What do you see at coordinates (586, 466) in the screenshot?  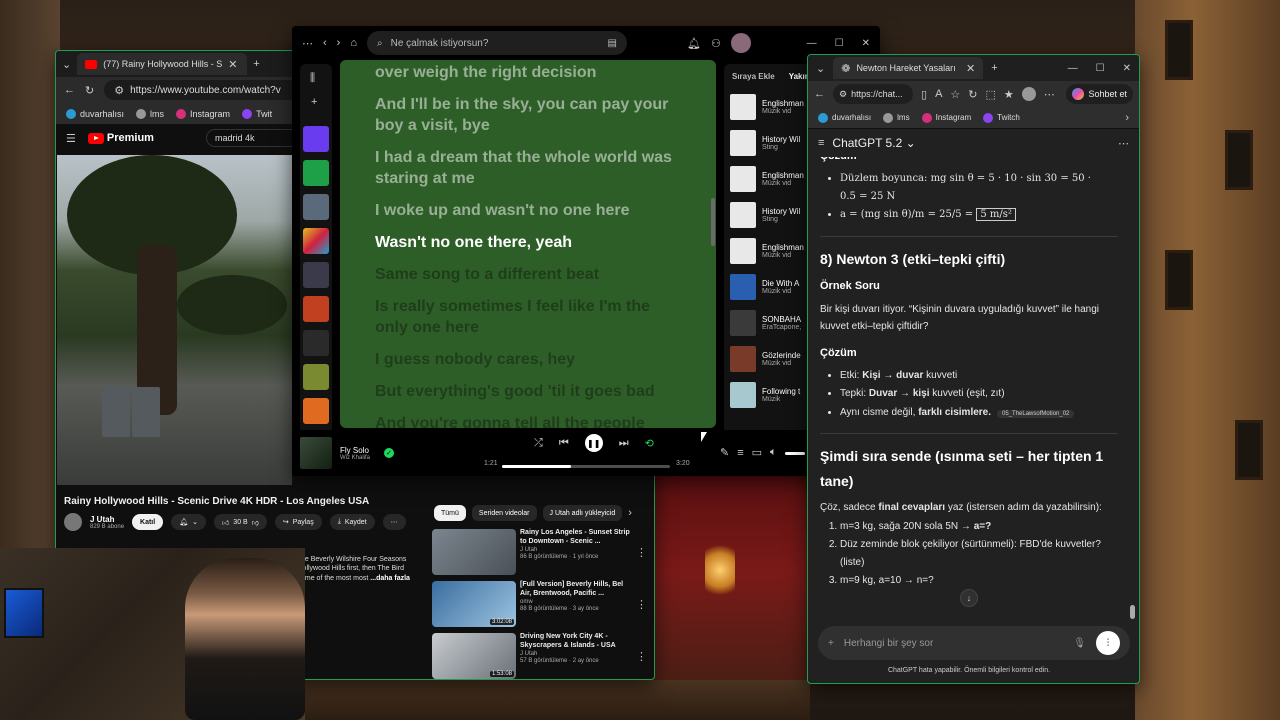 I see `progress-bar` at bounding box center [586, 466].